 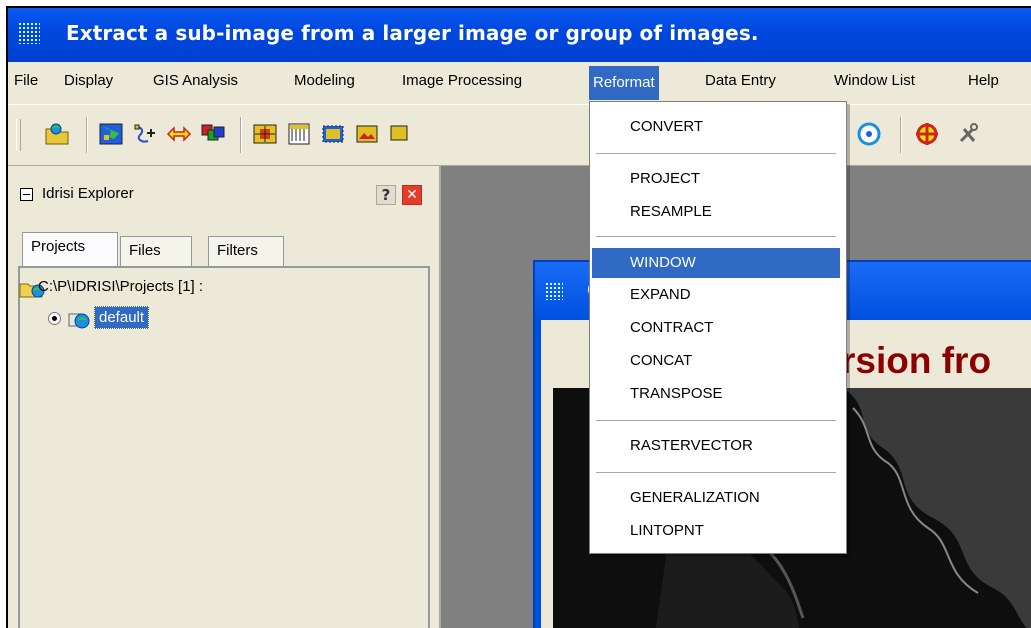 What do you see at coordinates (869, 134) in the screenshot?
I see `target-icon` at bounding box center [869, 134].